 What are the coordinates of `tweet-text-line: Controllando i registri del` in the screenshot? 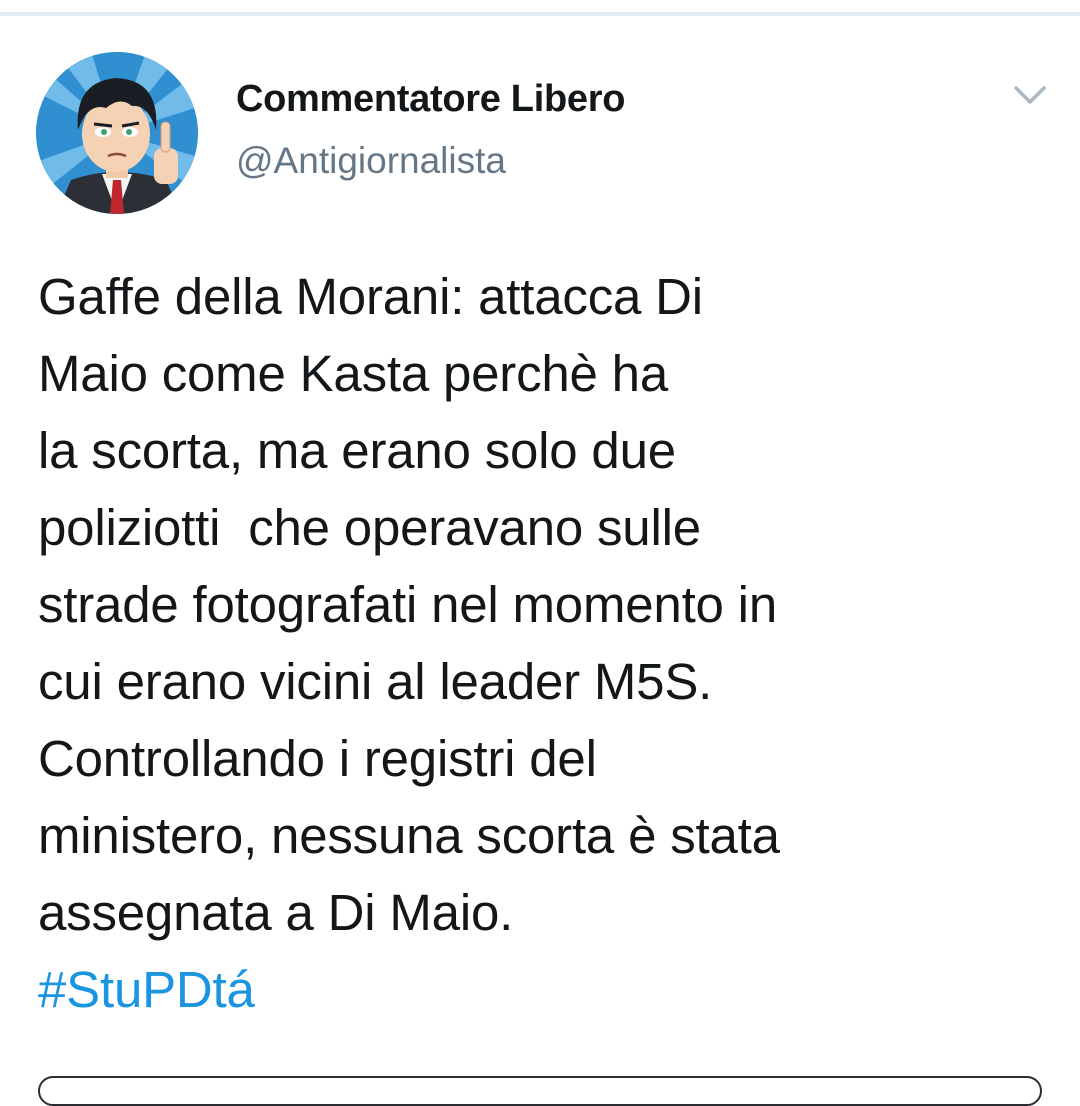 It's located at (317, 758).